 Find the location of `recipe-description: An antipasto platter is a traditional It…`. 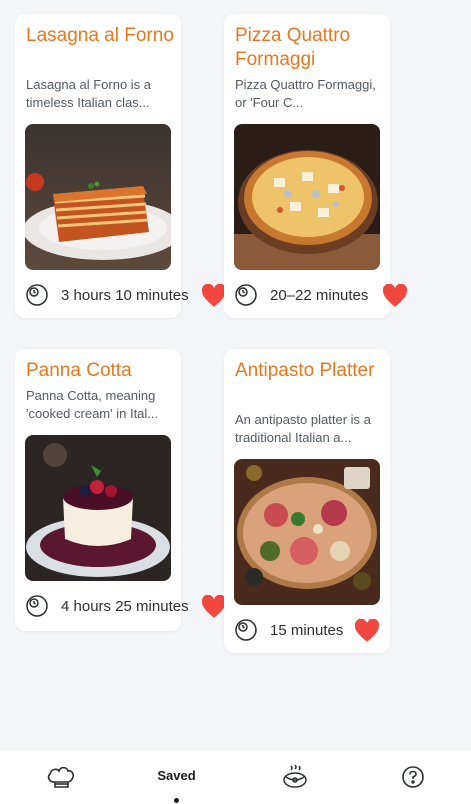

recipe-description: An antipasto platter is a traditional It… is located at coordinates (303, 428).